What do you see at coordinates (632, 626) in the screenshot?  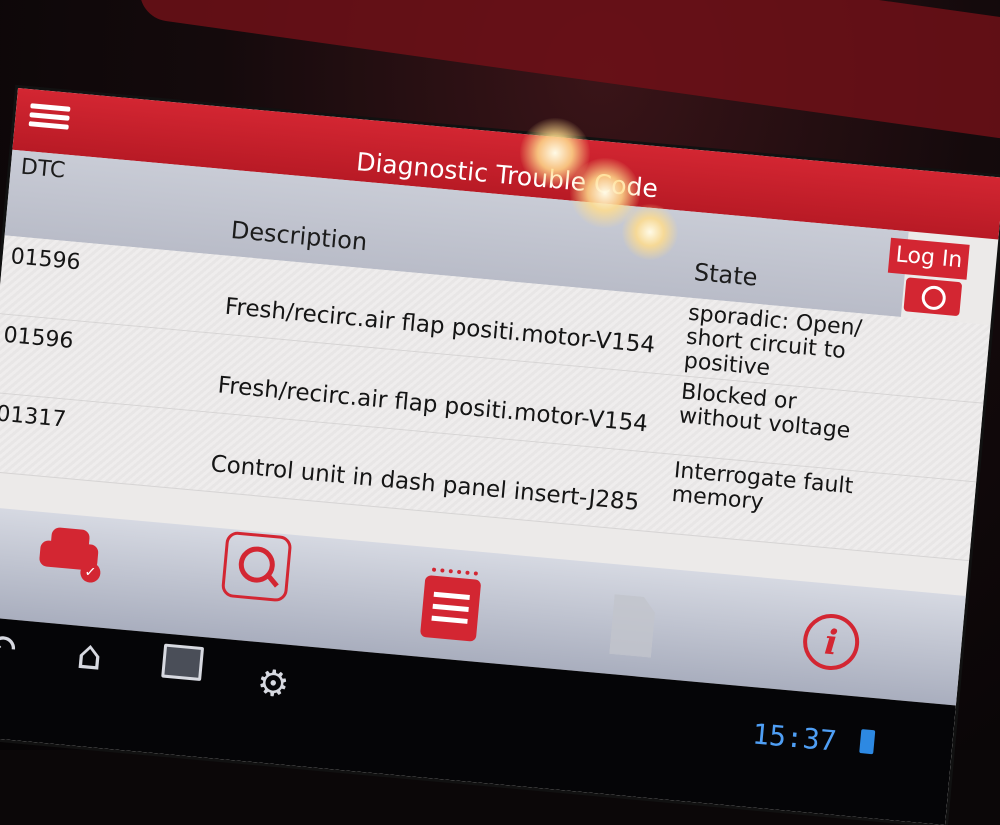 I see `document-icon` at bounding box center [632, 626].